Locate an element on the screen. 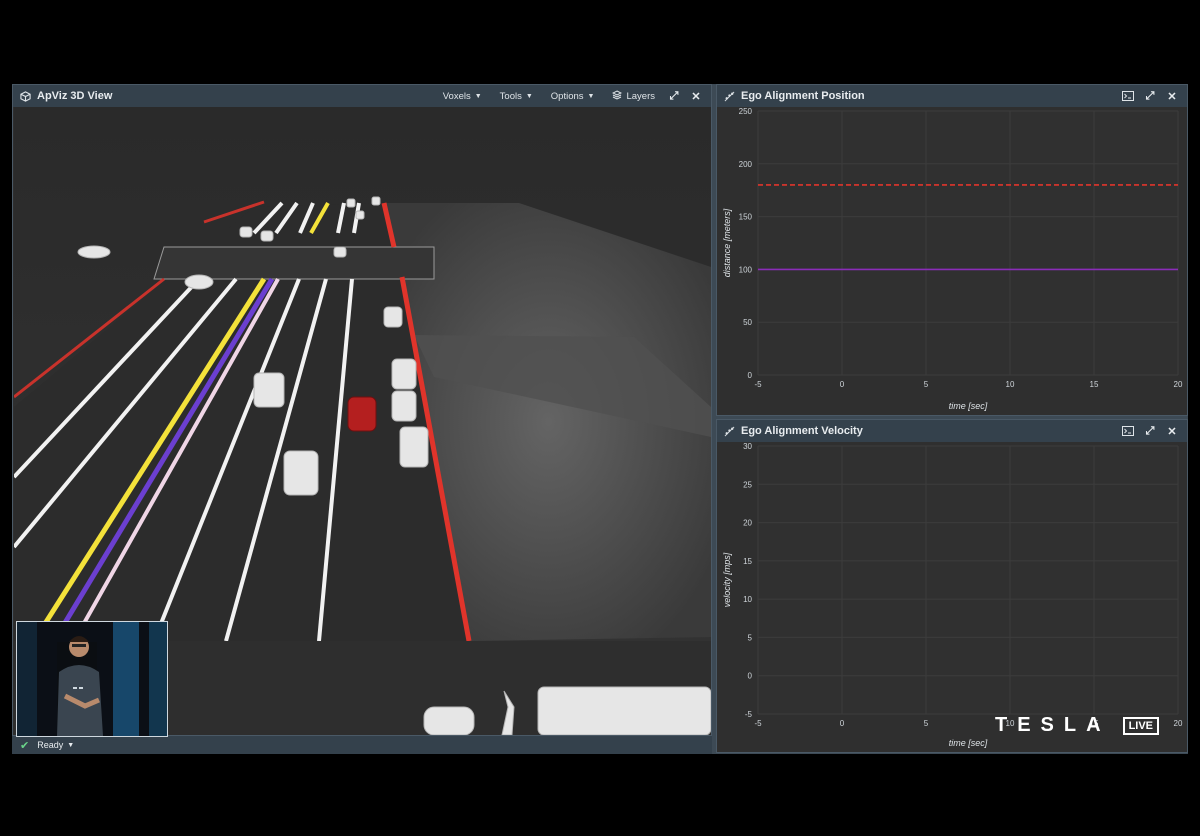 The width and height of the screenshot is (1200, 836). y-tick-label: 200 is located at coordinates (746, 164).